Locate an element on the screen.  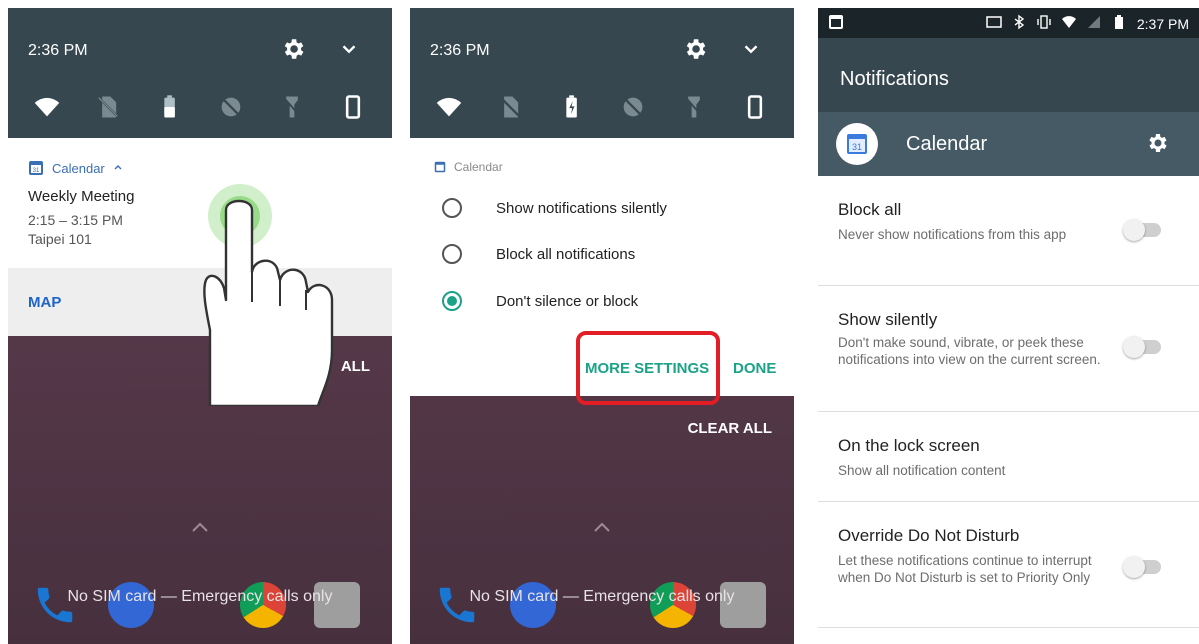
setting-title: Override Do Not Disturb is located at coordinates (929, 535).